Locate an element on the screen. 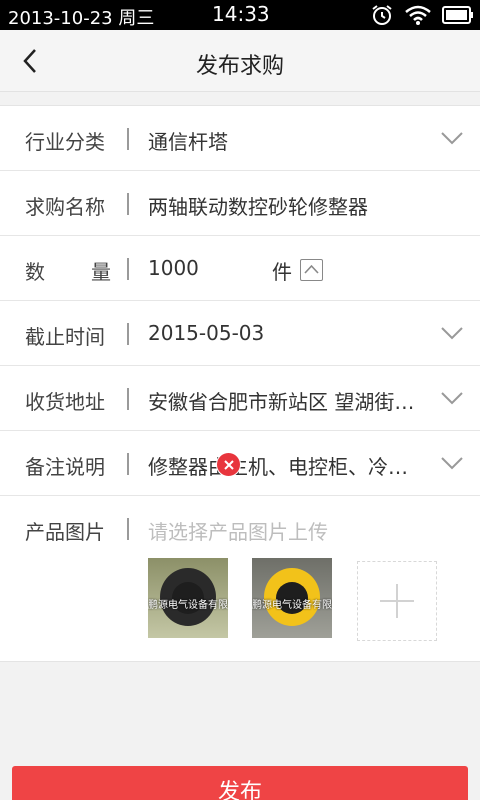 The width and height of the screenshot is (480, 800). unit-select-button is located at coordinates (311, 270).